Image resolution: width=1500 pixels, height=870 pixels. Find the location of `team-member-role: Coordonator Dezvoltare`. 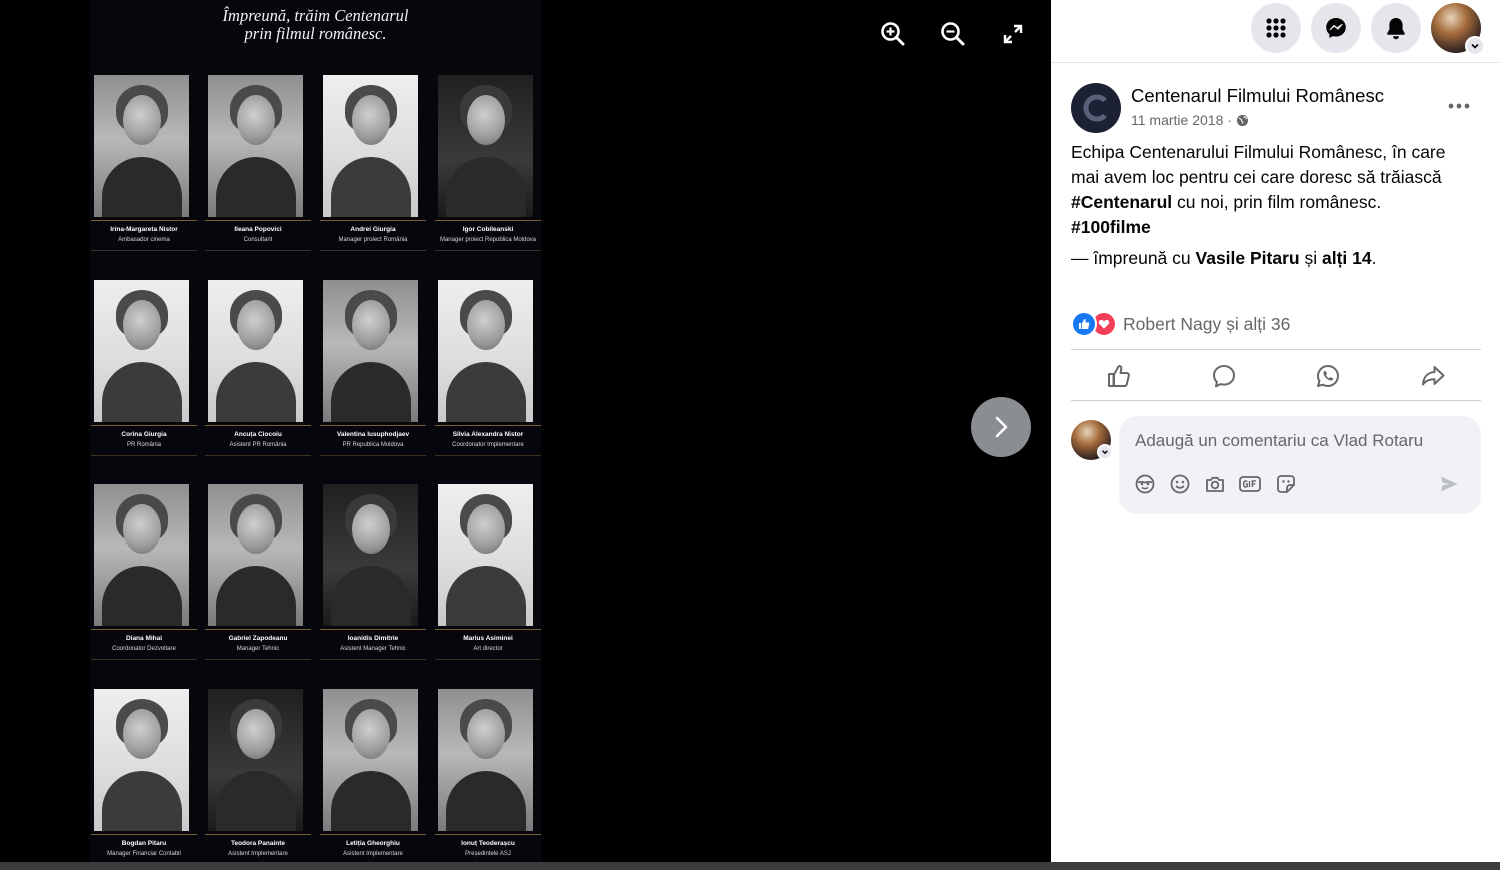

team-member-role: Coordonator Dezvoltare is located at coordinates (144, 649).